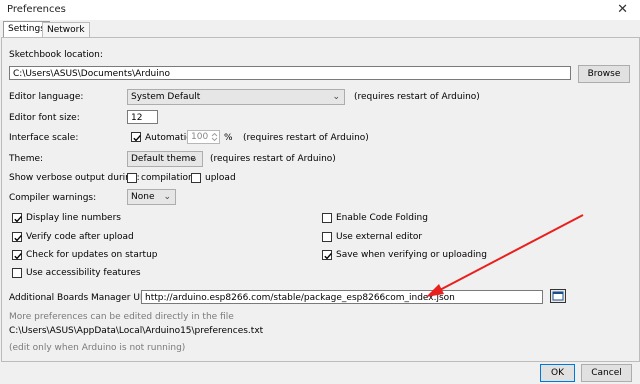 This screenshot has height=384, width=640. What do you see at coordinates (44, 118) in the screenshot?
I see `editor-font-size-label: Editor font size:` at bounding box center [44, 118].